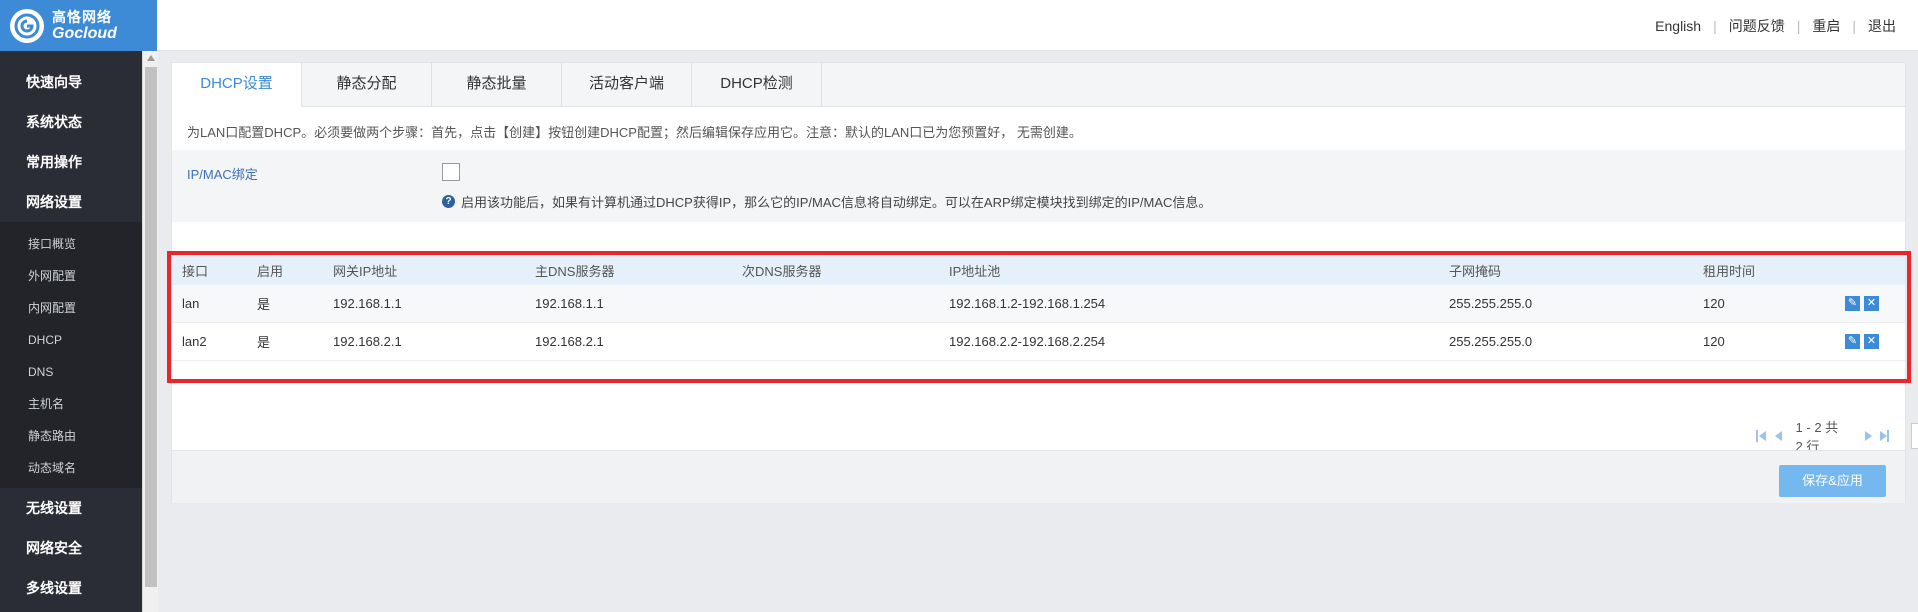 This screenshot has width=1918, height=612. Describe the element at coordinates (974, 270) in the screenshot. I see `column-header: IP地址池` at that location.